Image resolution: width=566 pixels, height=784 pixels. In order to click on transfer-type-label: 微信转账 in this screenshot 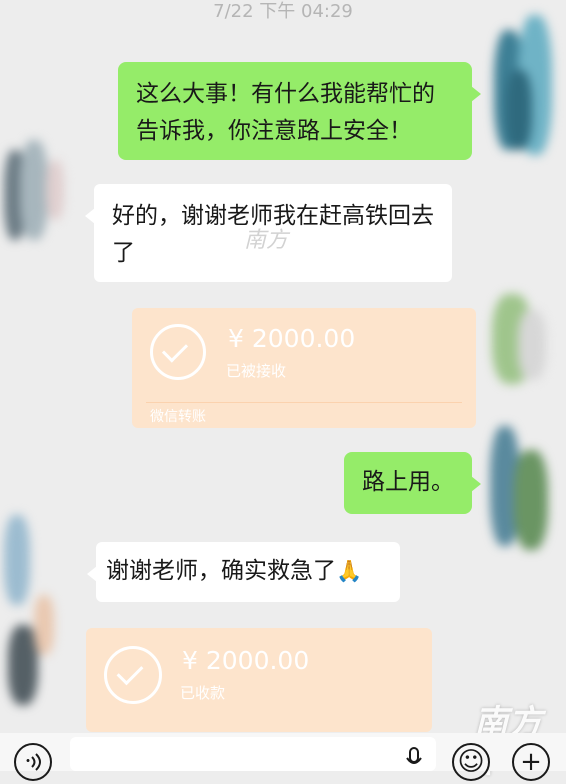, I will do `click(178, 417)`.